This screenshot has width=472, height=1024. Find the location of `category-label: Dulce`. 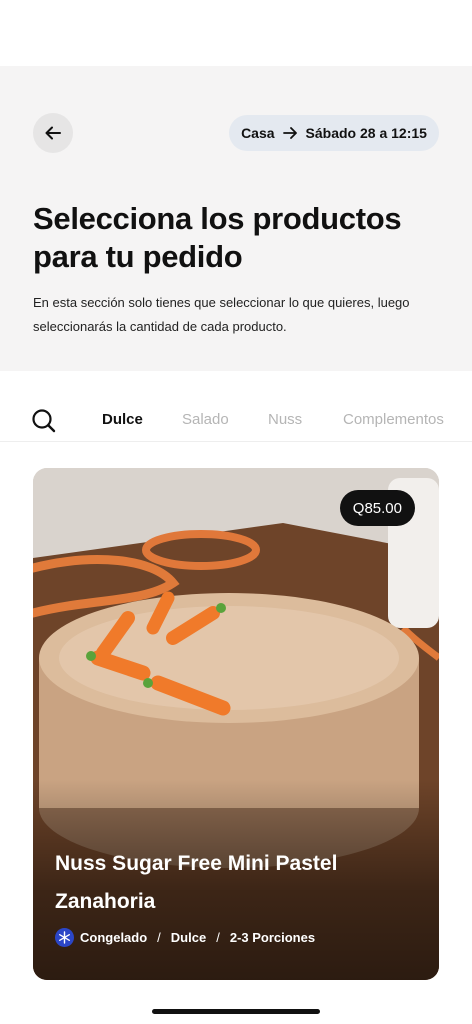

category-label: Dulce is located at coordinates (188, 937).